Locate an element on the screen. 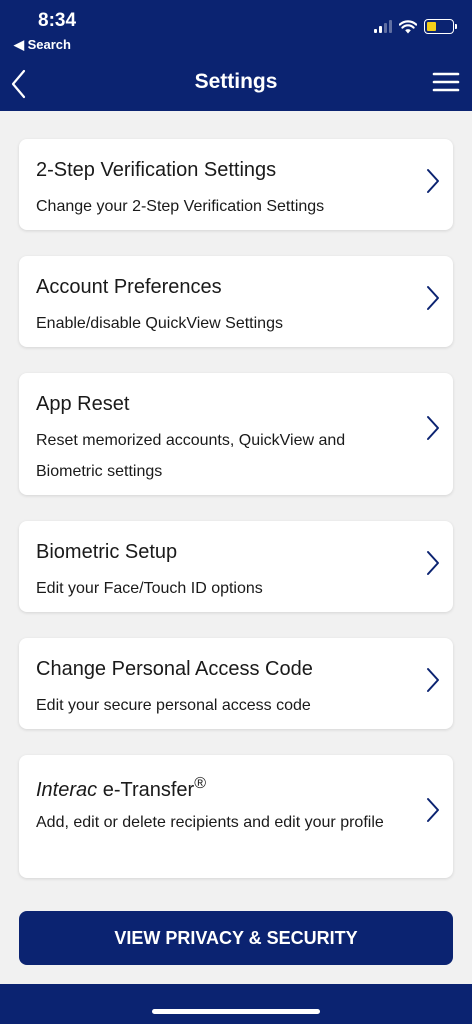  settings-item-description: Edit your secure personal access code is located at coordinates (173, 705).